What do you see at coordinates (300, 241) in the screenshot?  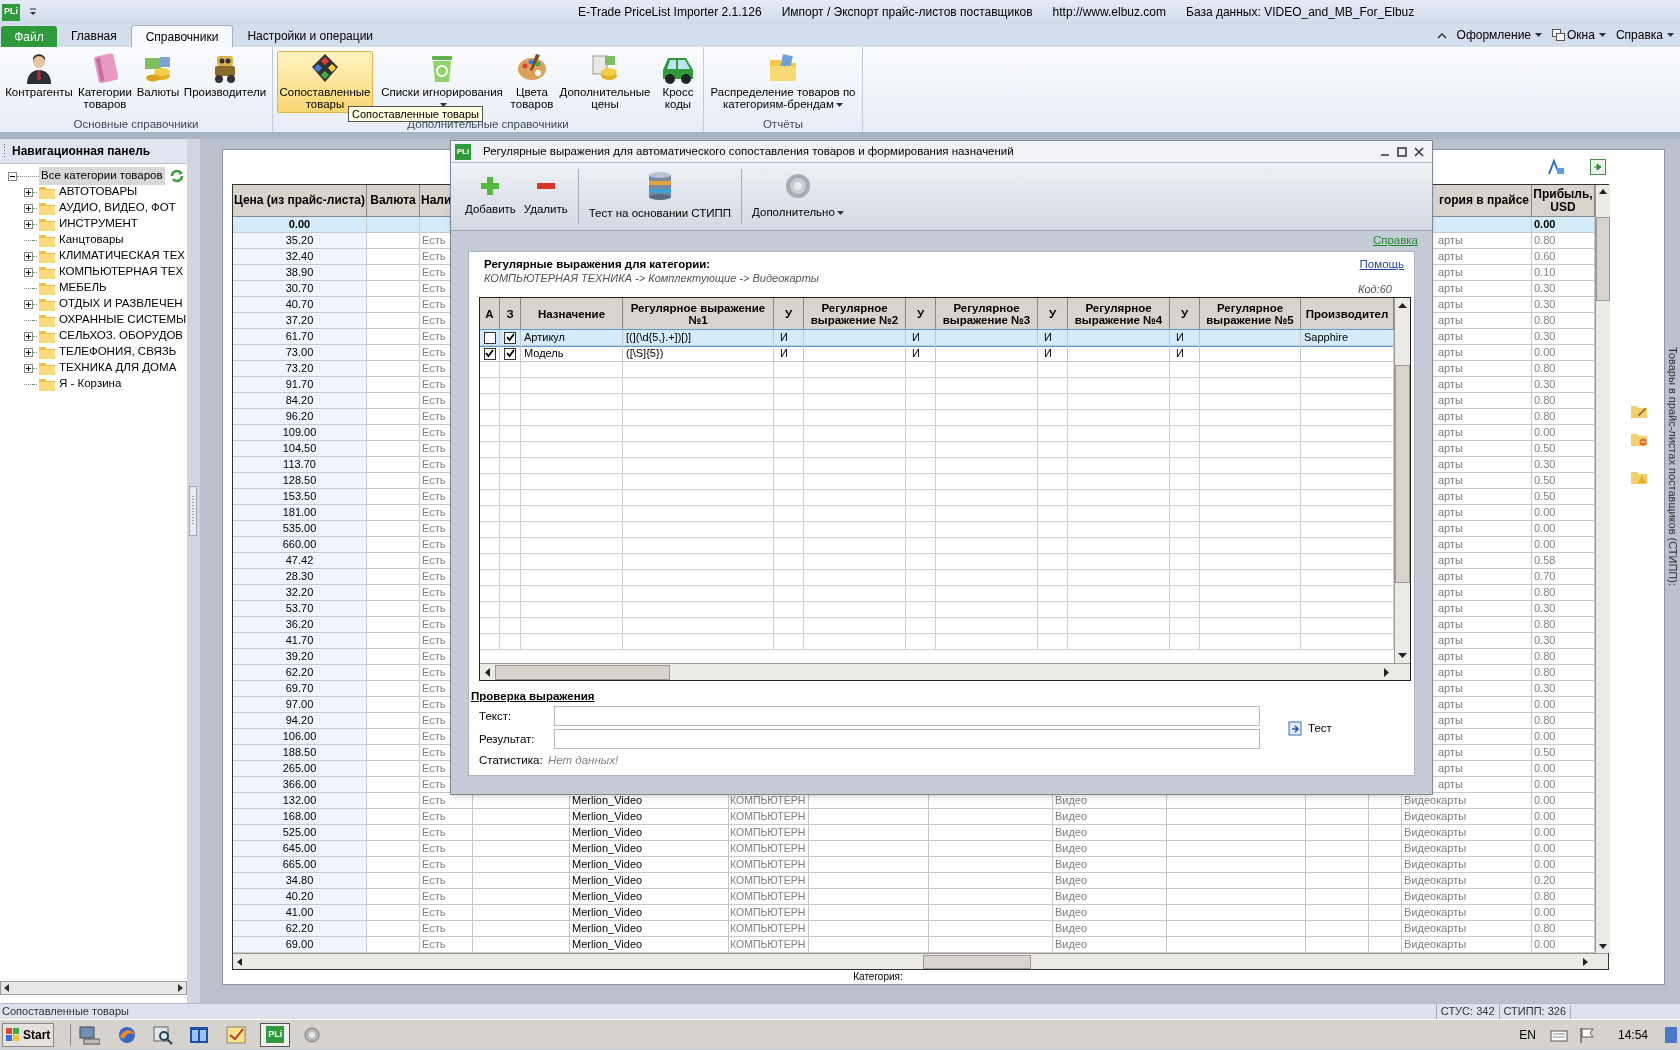 I see `table-cell: 35.20` at bounding box center [300, 241].